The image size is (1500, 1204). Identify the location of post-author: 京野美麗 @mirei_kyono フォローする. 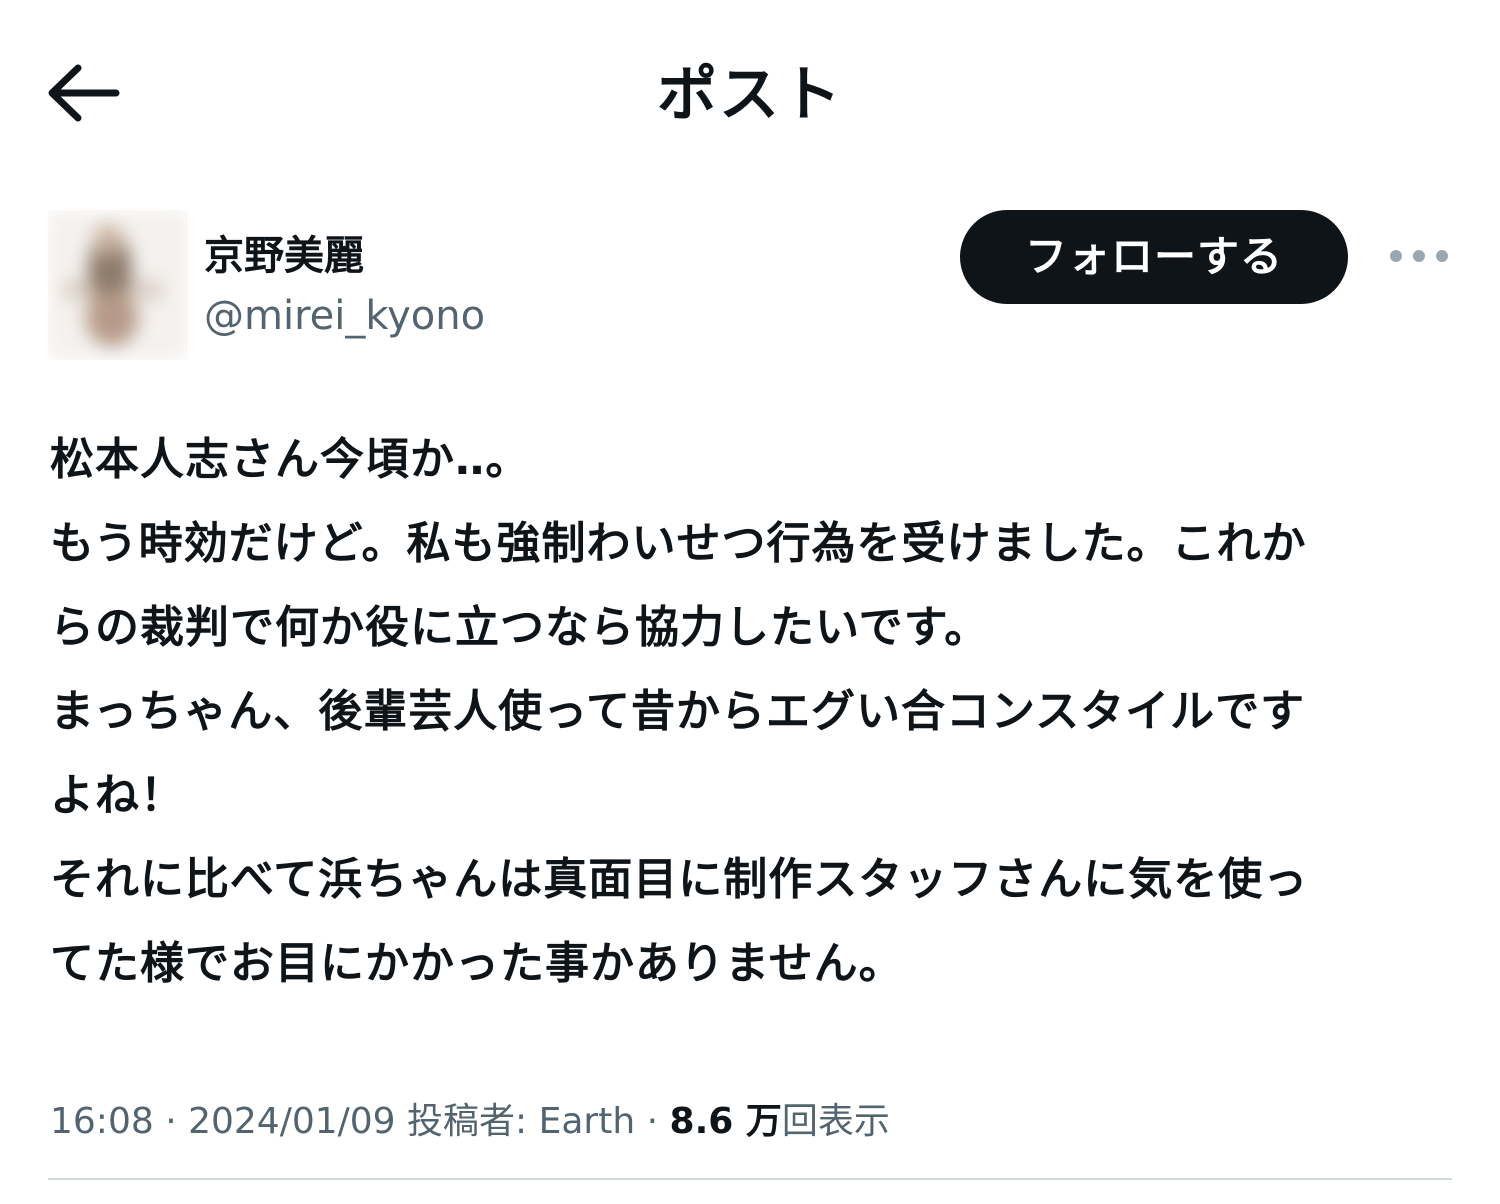
(750, 285).